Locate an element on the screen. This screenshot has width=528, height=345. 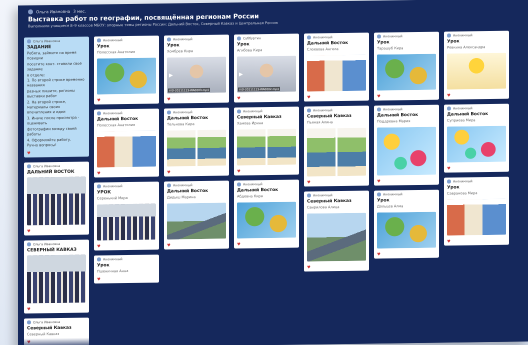
post-card: Анонимный Дальний Восток Дидыш Марина ♥ is located at coordinates (196, 215).